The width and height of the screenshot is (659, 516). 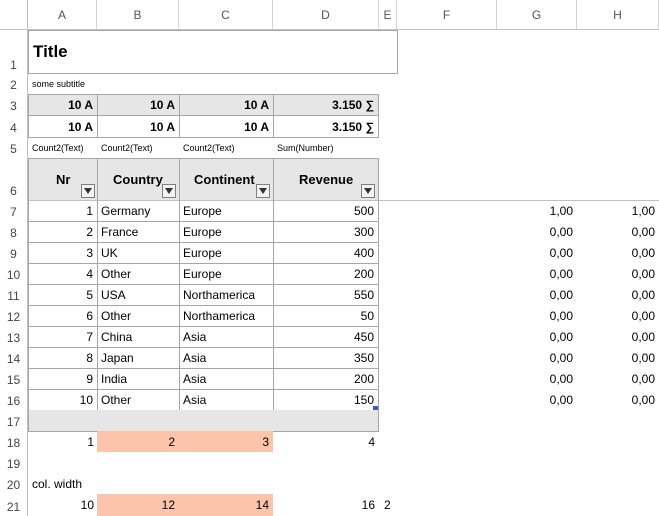 I want to click on table-cell: 1, so click(x=63, y=211).